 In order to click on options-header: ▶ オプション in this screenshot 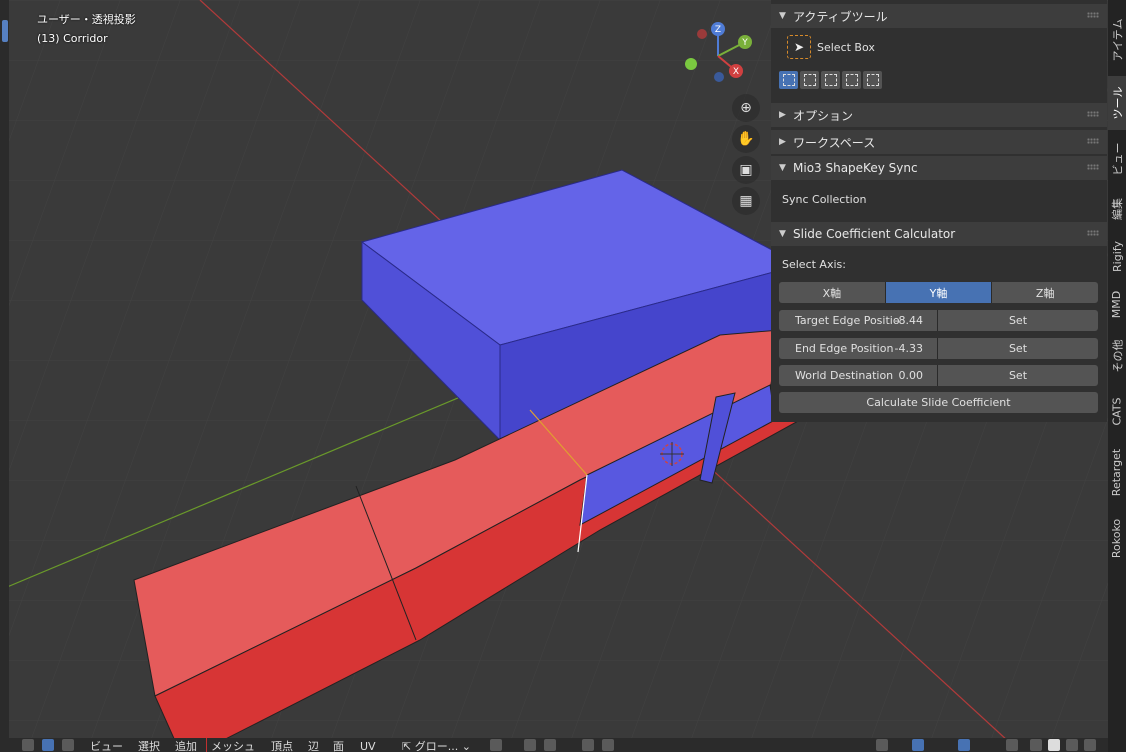, I will do `click(939, 115)`.